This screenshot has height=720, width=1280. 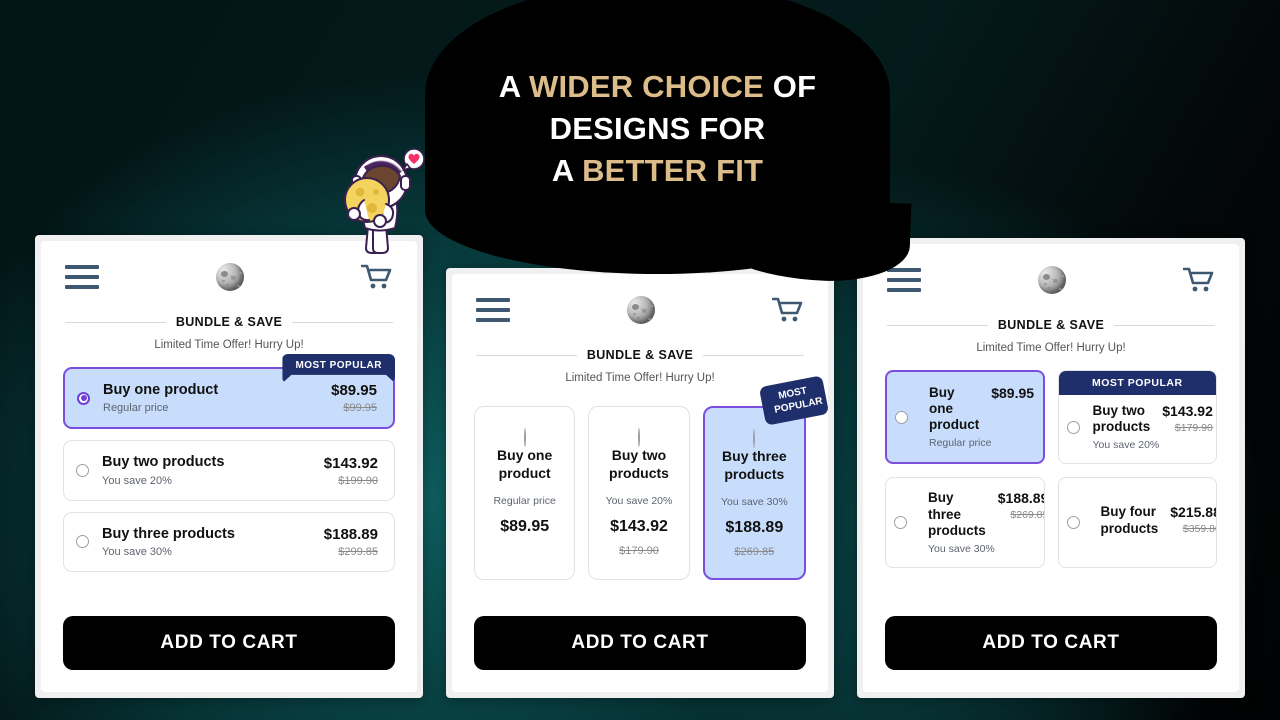 I want to click on option-old-price, so click(x=524, y=552).